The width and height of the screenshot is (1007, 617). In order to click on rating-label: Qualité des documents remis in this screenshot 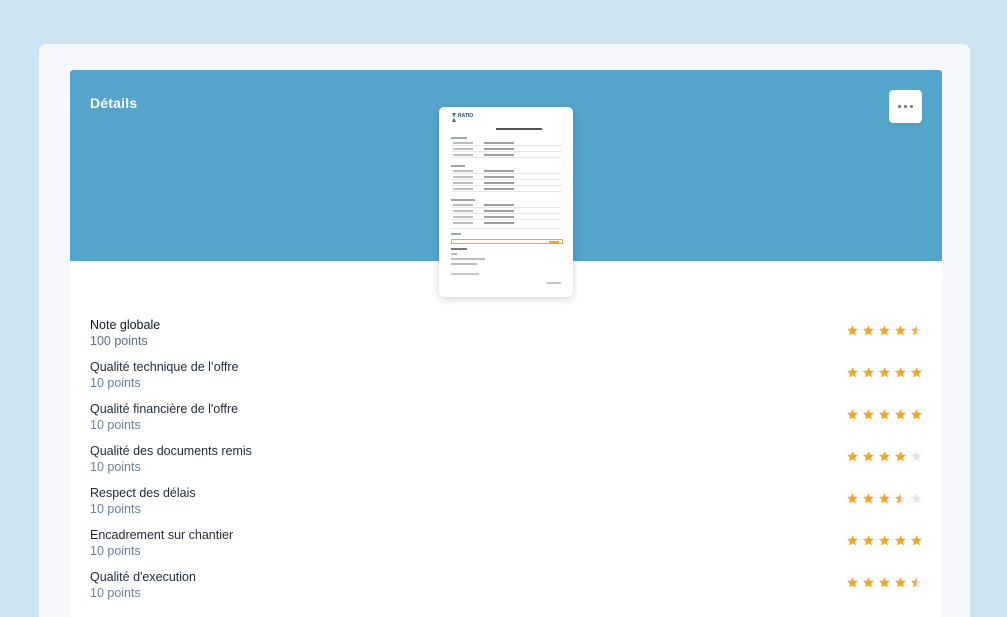, I will do `click(171, 451)`.